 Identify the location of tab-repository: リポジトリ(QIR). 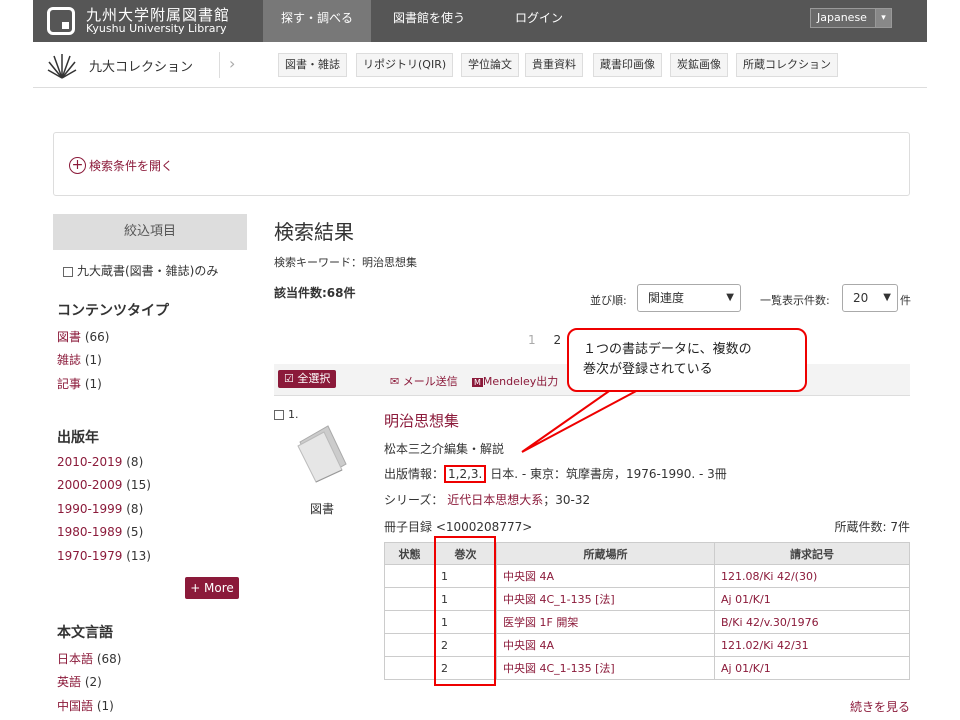
(405, 65).